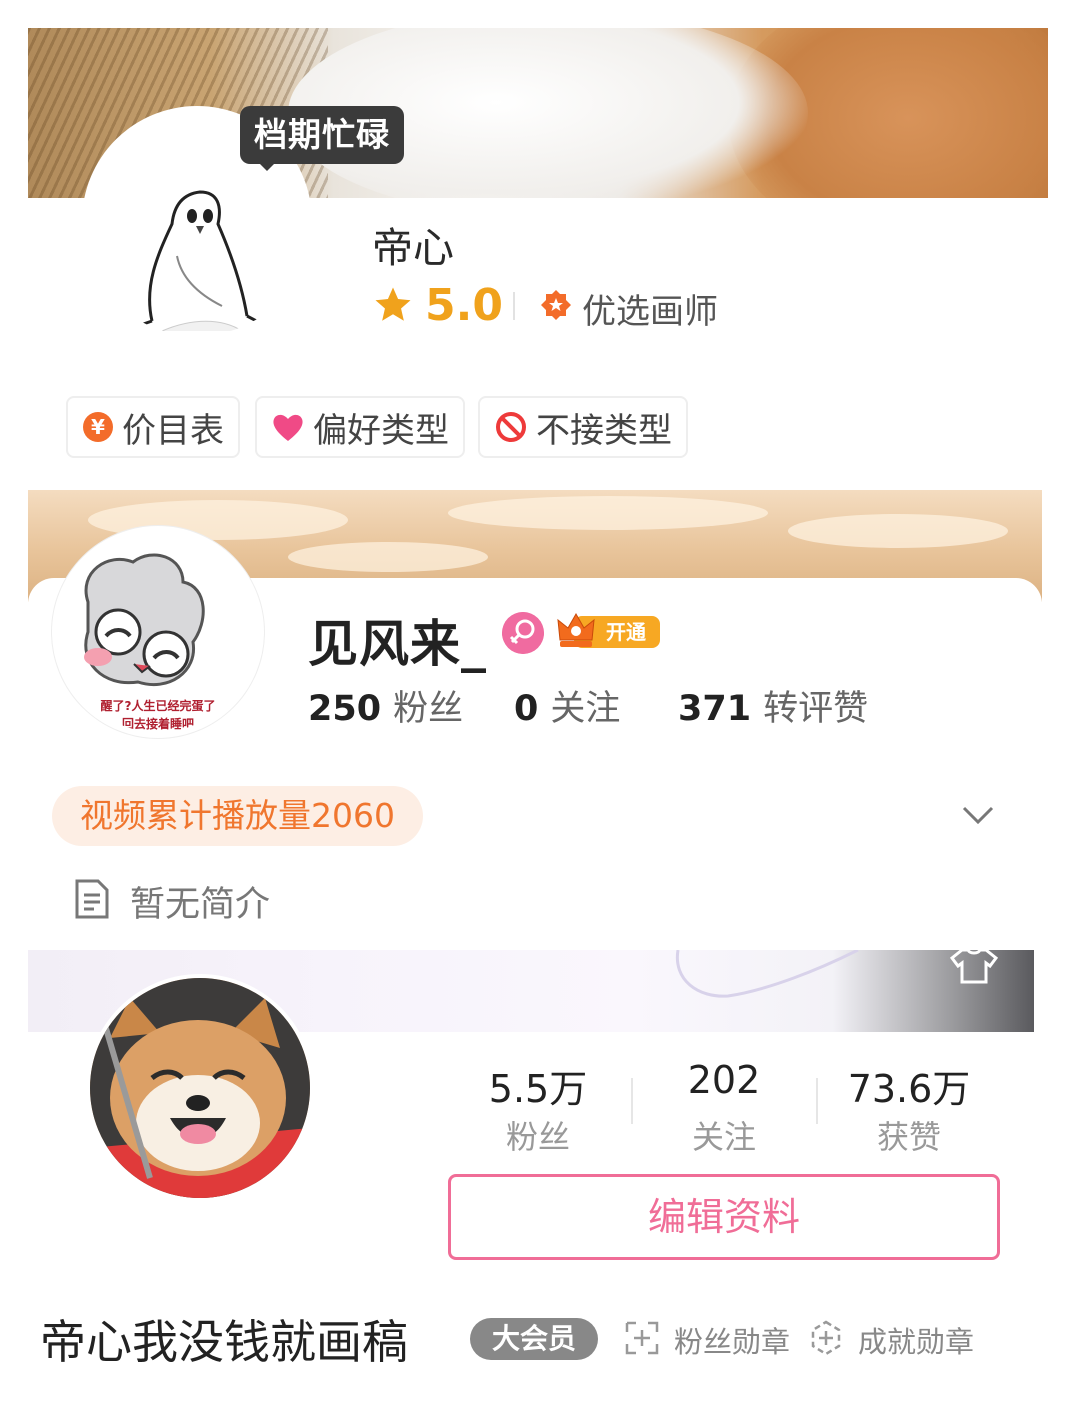 The width and height of the screenshot is (1080, 1424). What do you see at coordinates (464, 305) in the screenshot?
I see `rating-value: 5.0` at bounding box center [464, 305].